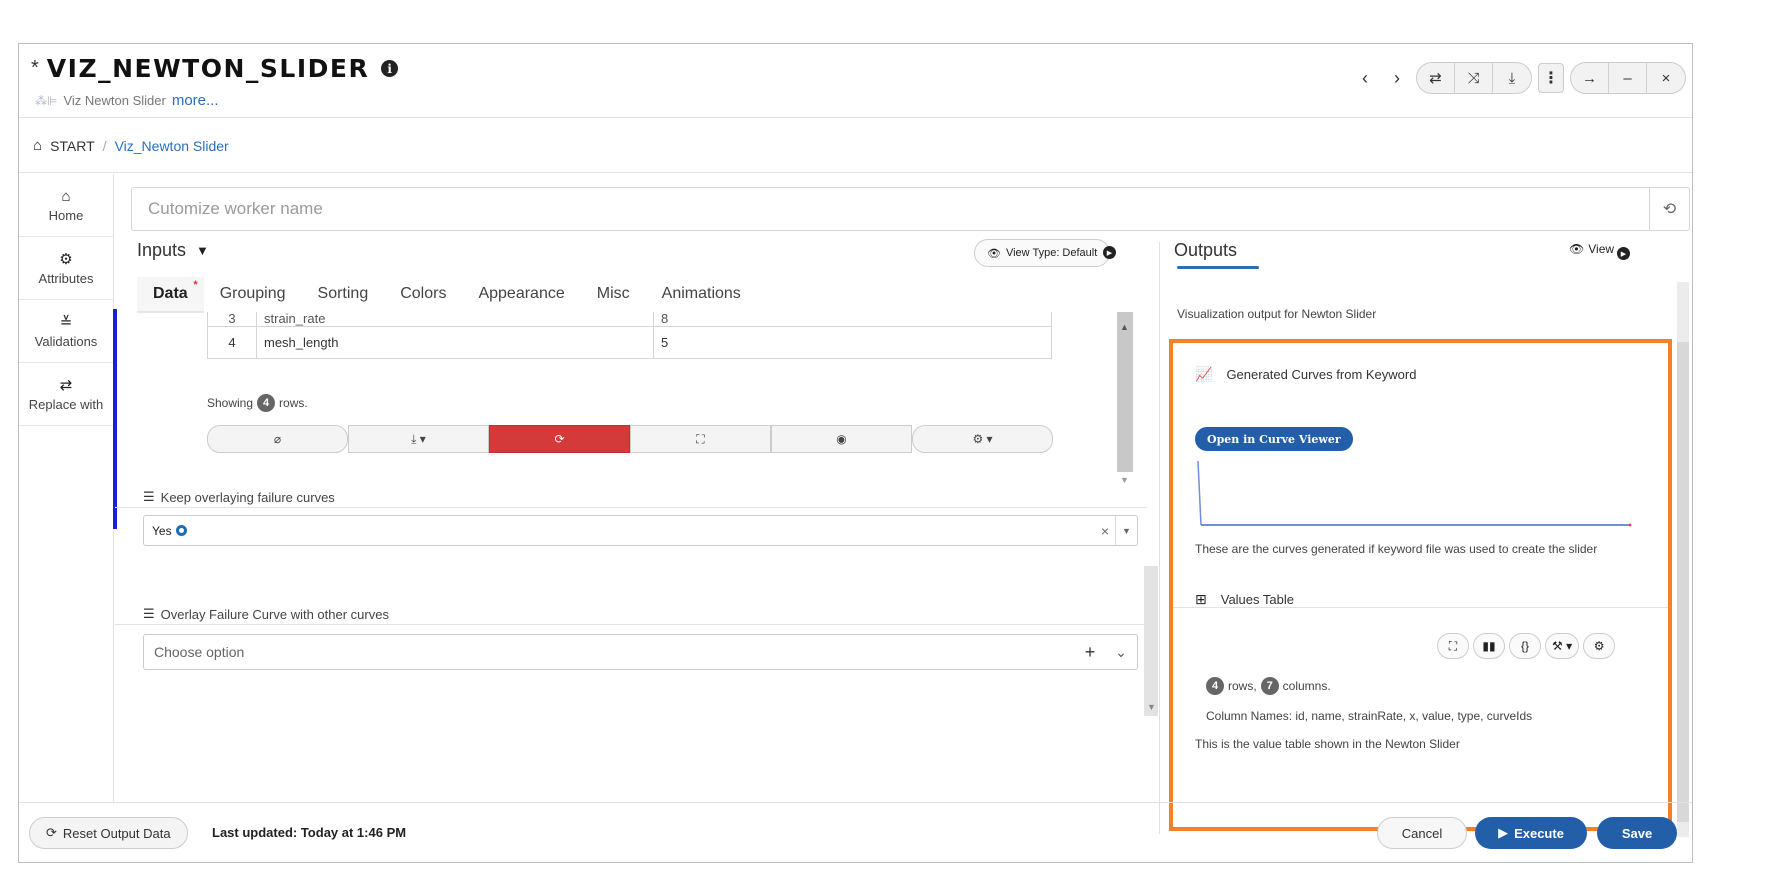 The image size is (1778, 878). I want to click on inputs-scrollbar: ▼, so click(1151, 641).